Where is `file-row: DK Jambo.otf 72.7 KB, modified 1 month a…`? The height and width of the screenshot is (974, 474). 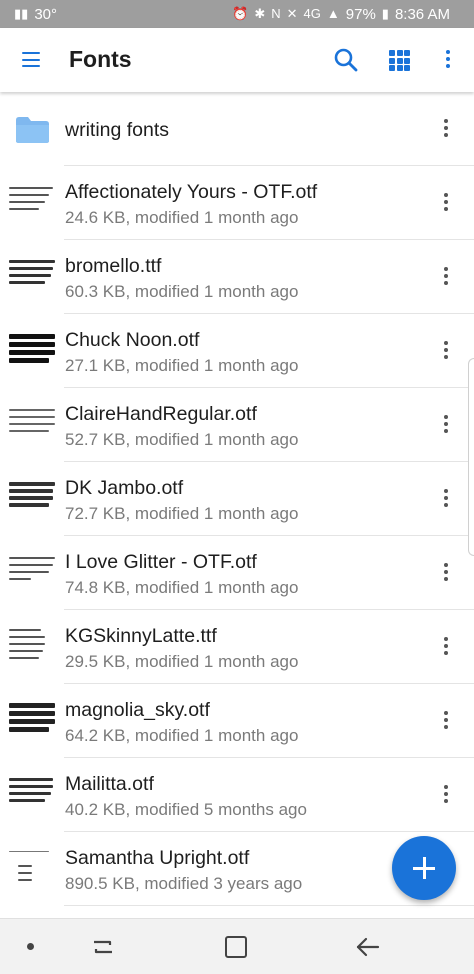 file-row: DK Jambo.otf 72.7 KB, modified 1 month a… is located at coordinates (237, 499).